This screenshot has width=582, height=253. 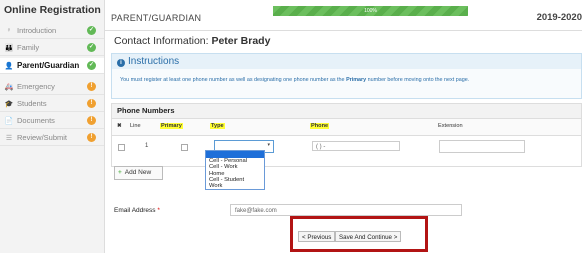 What do you see at coordinates (36, 120) in the screenshot?
I see `sidebar-item-label: Documents` at bounding box center [36, 120].